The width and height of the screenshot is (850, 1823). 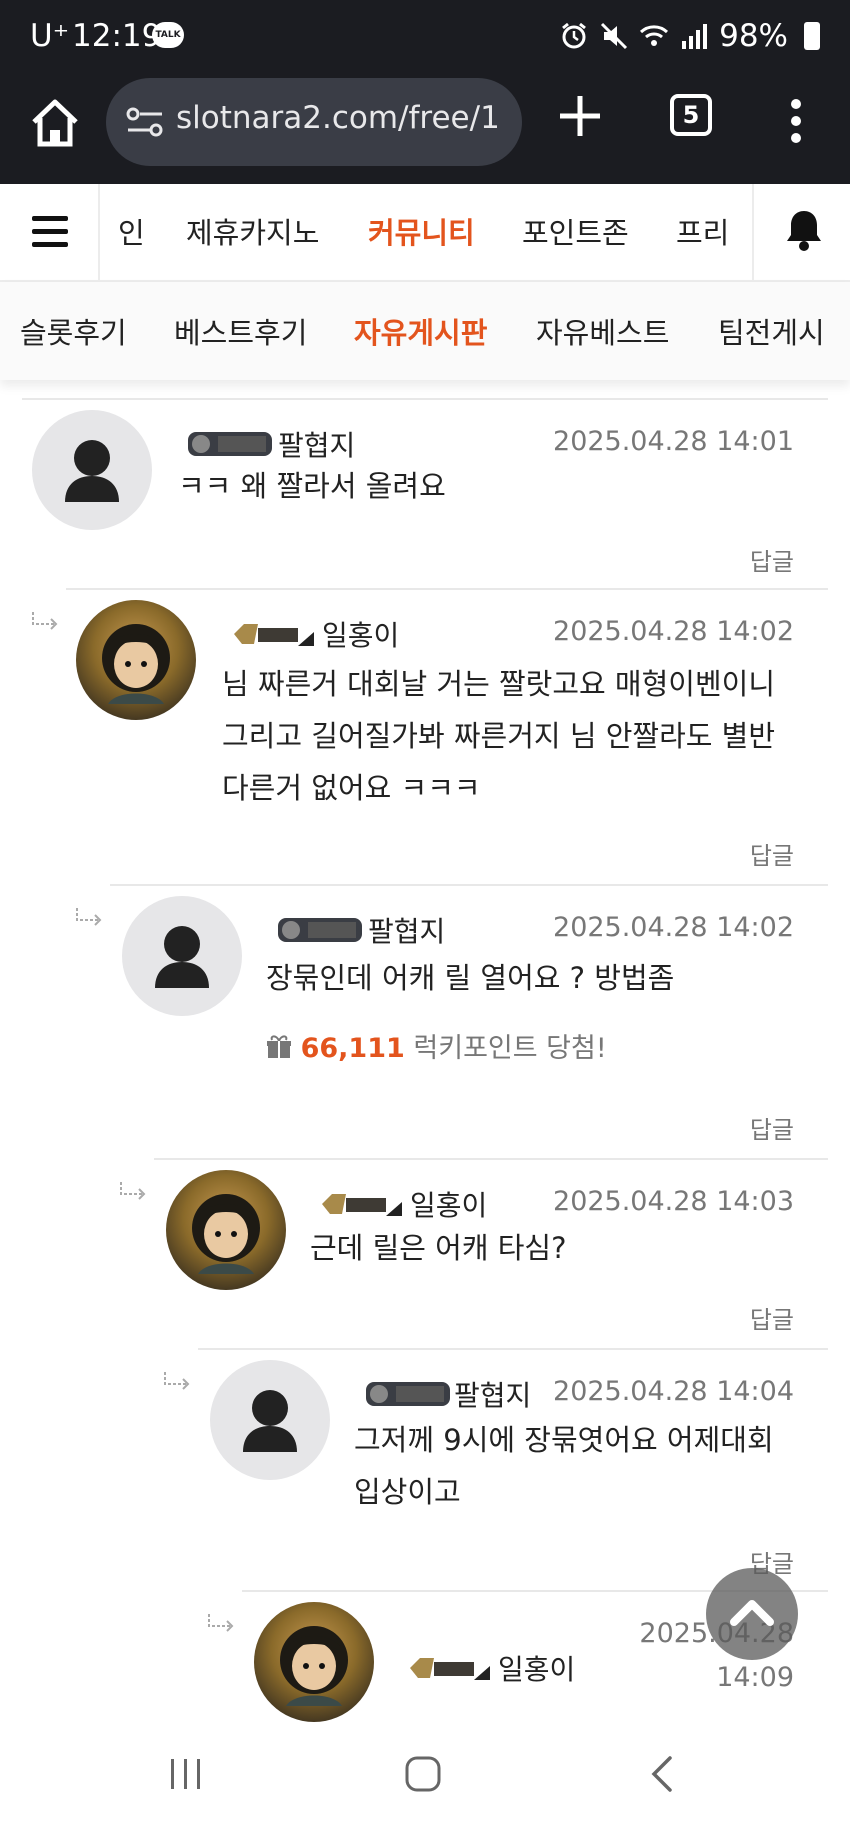 What do you see at coordinates (510, 1048) in the screenshot?
I see `lucky-point-label: 럭키포인트 당첨!` at bounding box center [510, 1048].